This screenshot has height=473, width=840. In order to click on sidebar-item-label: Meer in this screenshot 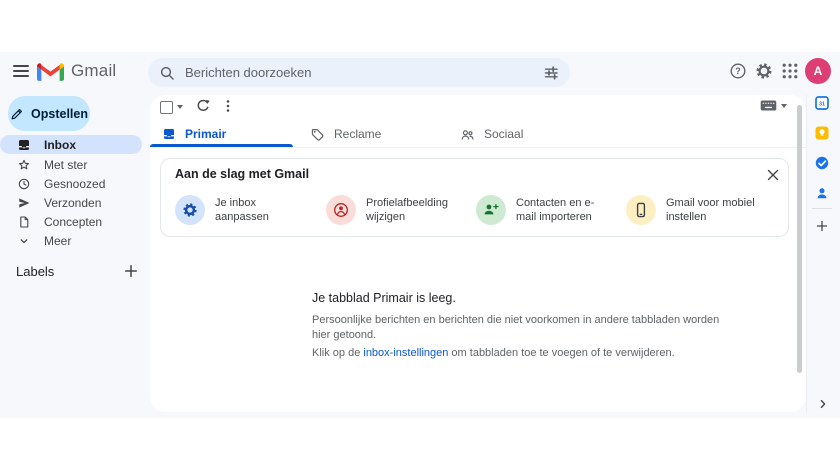, I will do `click(58, 240)`.